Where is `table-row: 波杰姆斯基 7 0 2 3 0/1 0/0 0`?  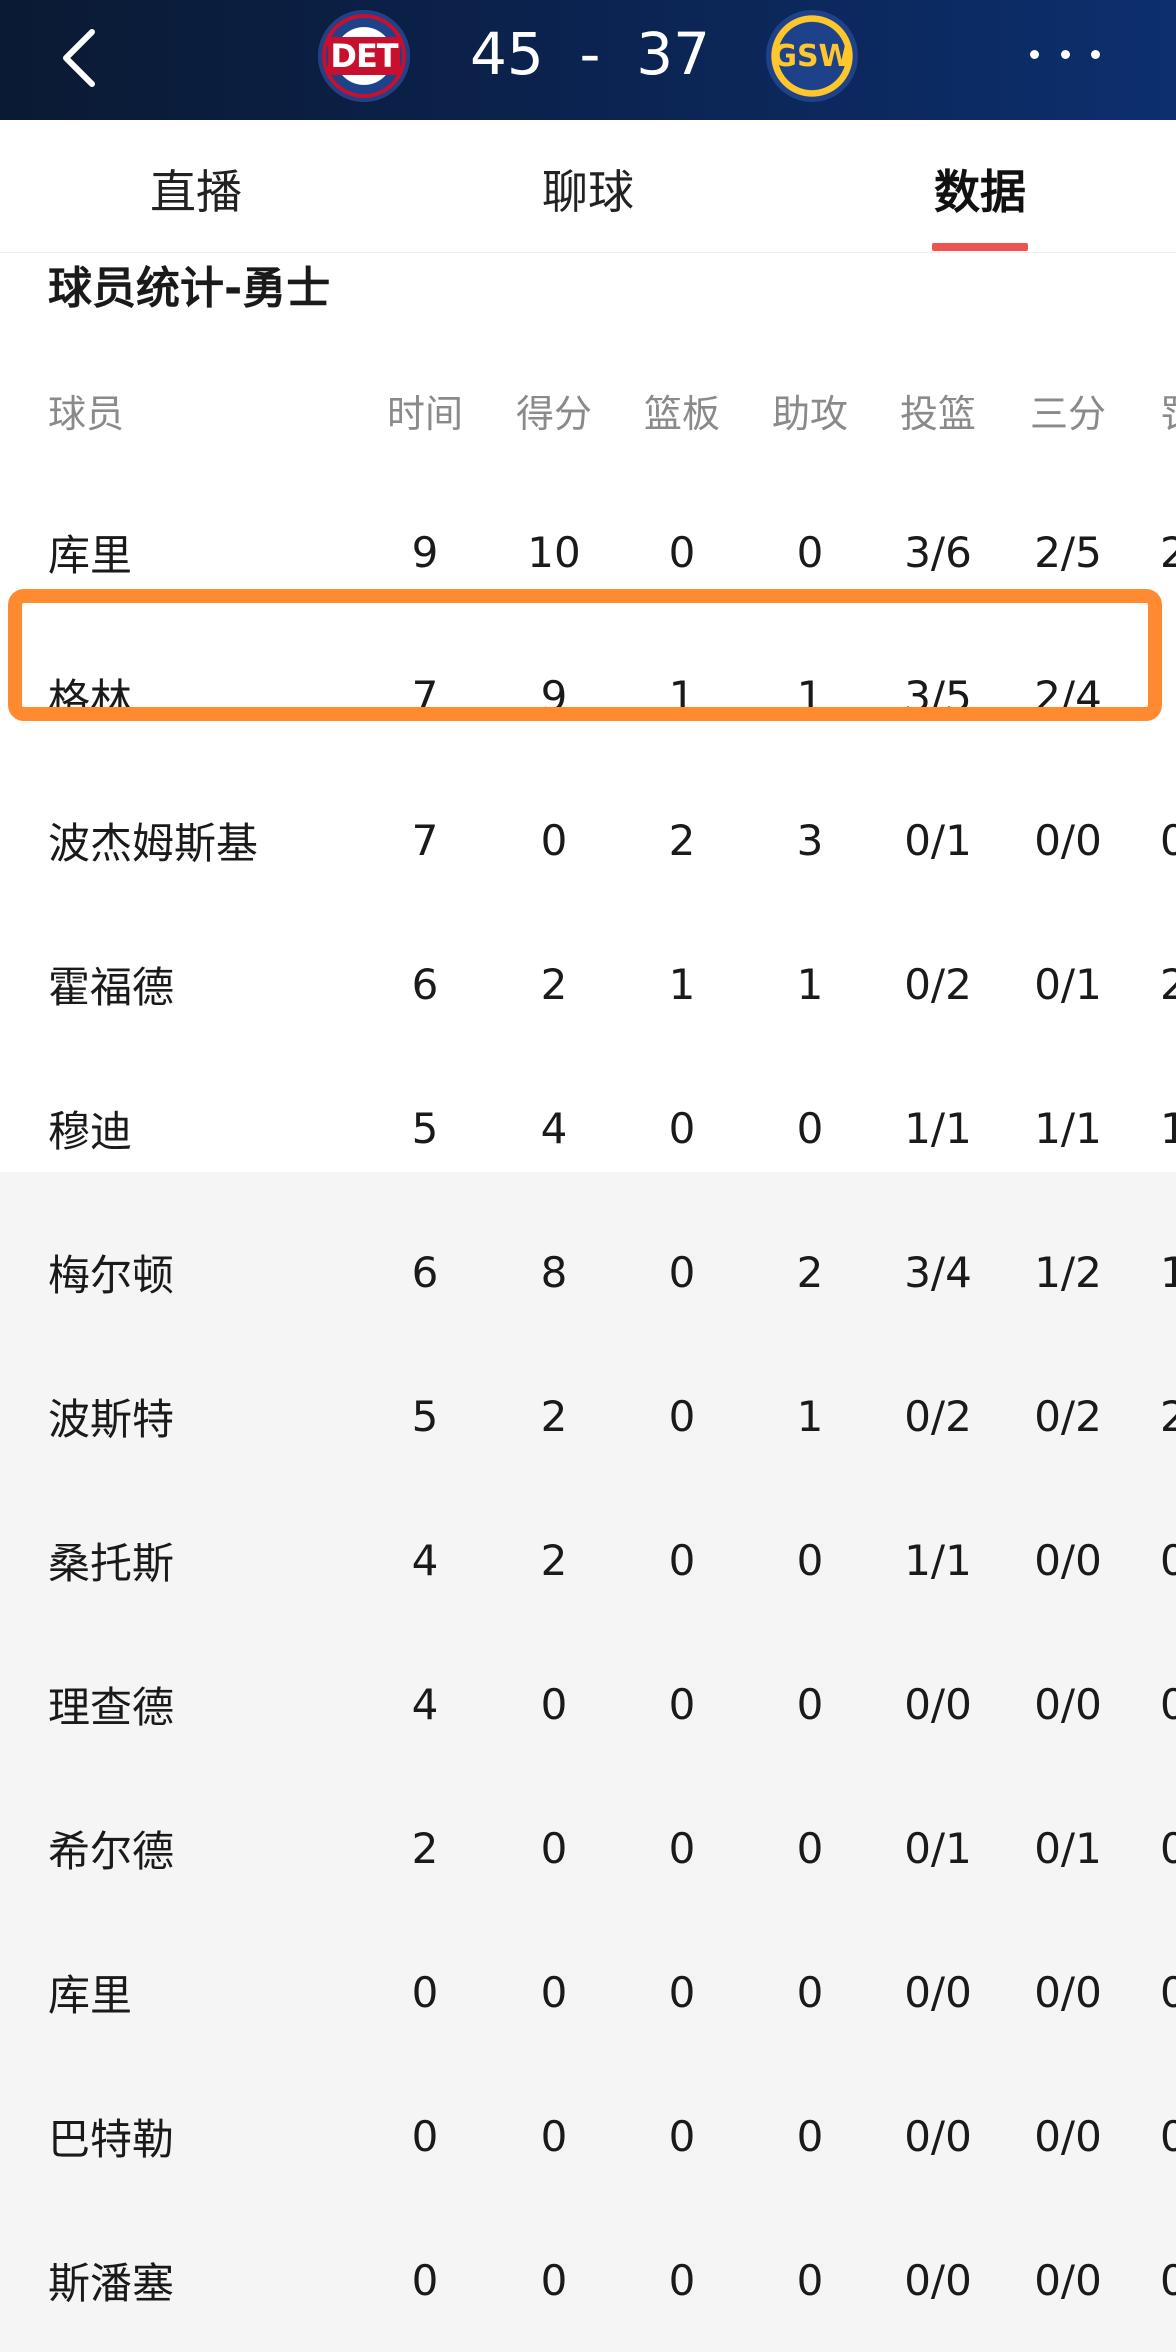 table-row: 波杰姆斯基 7 0 2 3 0/1 0/0 0 is located at coordinates (588, 840).